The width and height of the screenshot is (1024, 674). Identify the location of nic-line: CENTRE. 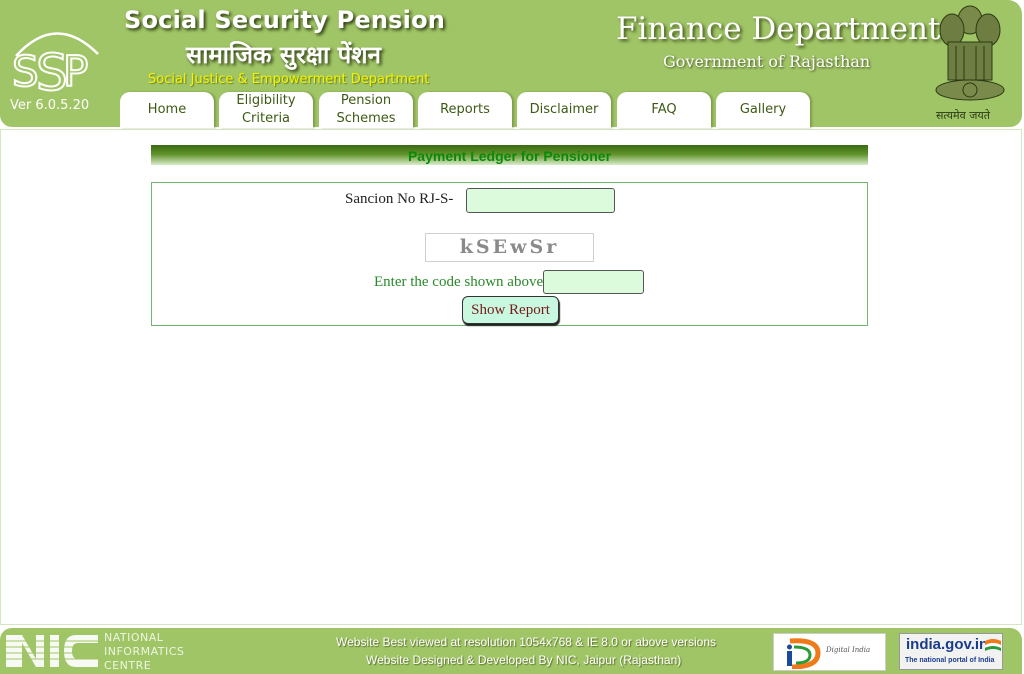
(128, 665).